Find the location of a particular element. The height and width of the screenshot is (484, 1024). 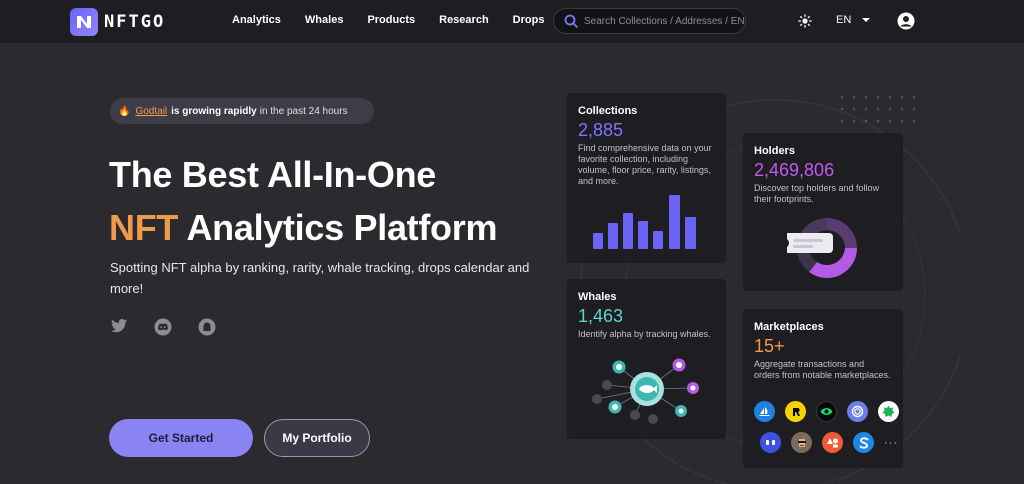

nav-link-whales: Whales is located at coordinates (324, 20).